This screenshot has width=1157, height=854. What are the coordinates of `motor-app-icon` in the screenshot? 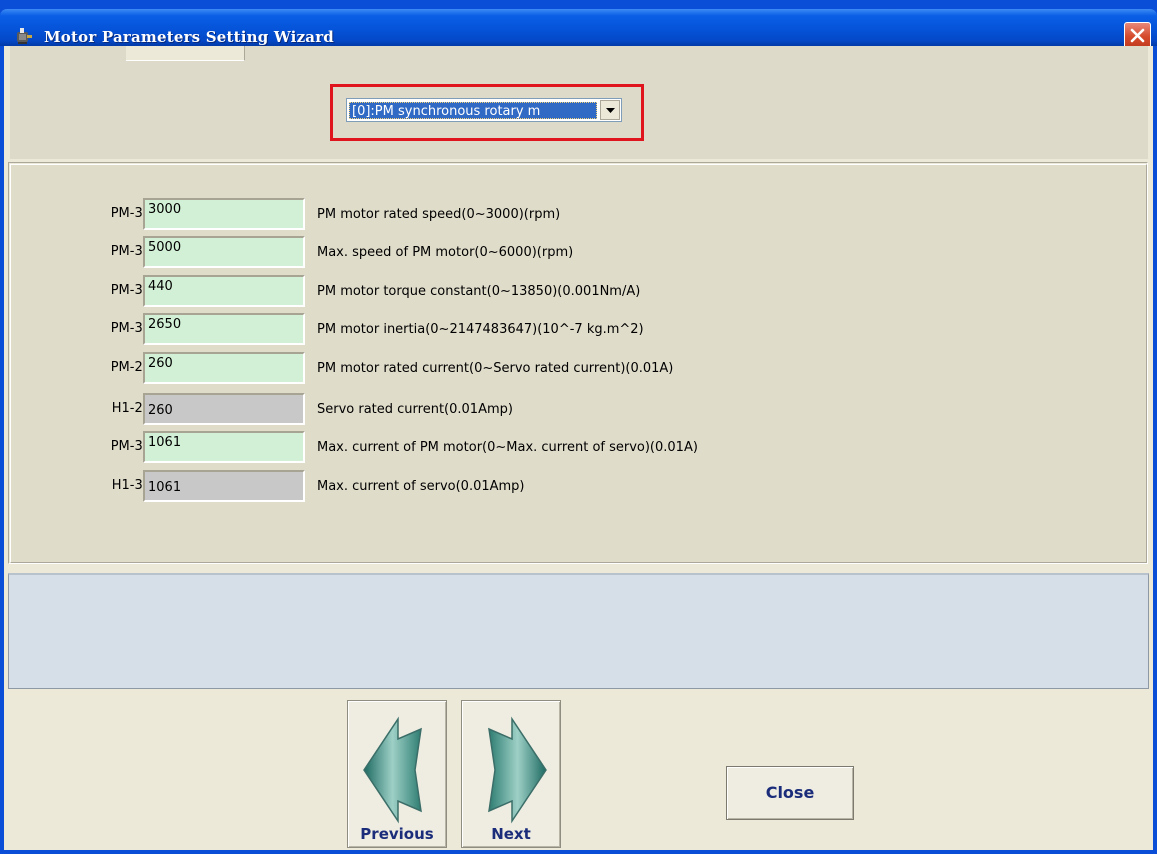 It's located at (24, 36).